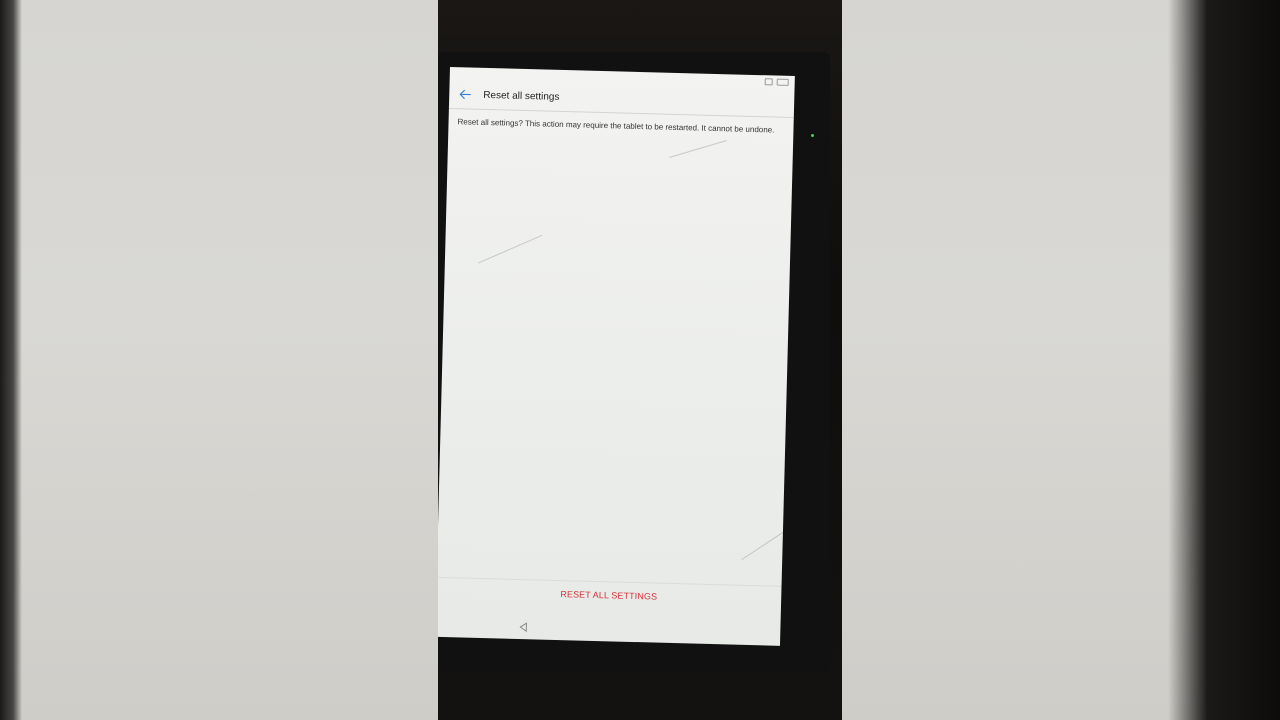  Describe the element at coordinates (521, 96) in the screenshot. I see `page-title: Reset all settings` at that location.